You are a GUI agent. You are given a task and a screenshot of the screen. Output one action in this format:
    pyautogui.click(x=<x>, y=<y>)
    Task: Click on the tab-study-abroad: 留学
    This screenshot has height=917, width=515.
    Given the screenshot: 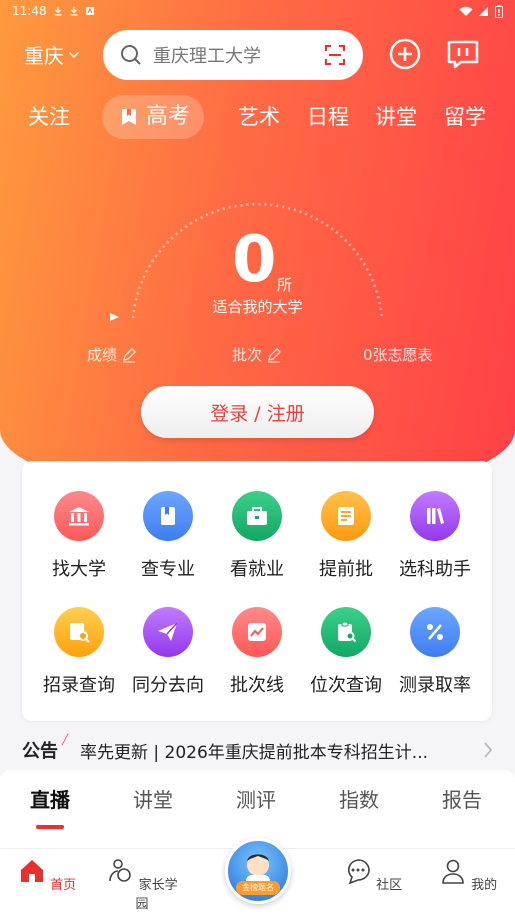 What is the action you would take?
    pyautogui.click(x=465, y=117)
    